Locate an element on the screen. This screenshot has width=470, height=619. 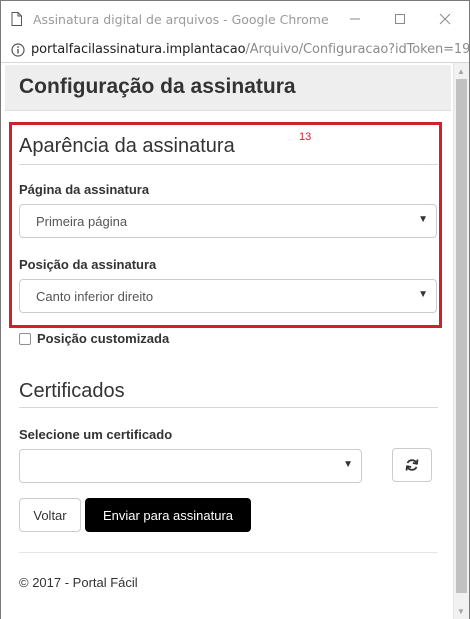
annotation-number: 13 is located at coordinates (305, 137).